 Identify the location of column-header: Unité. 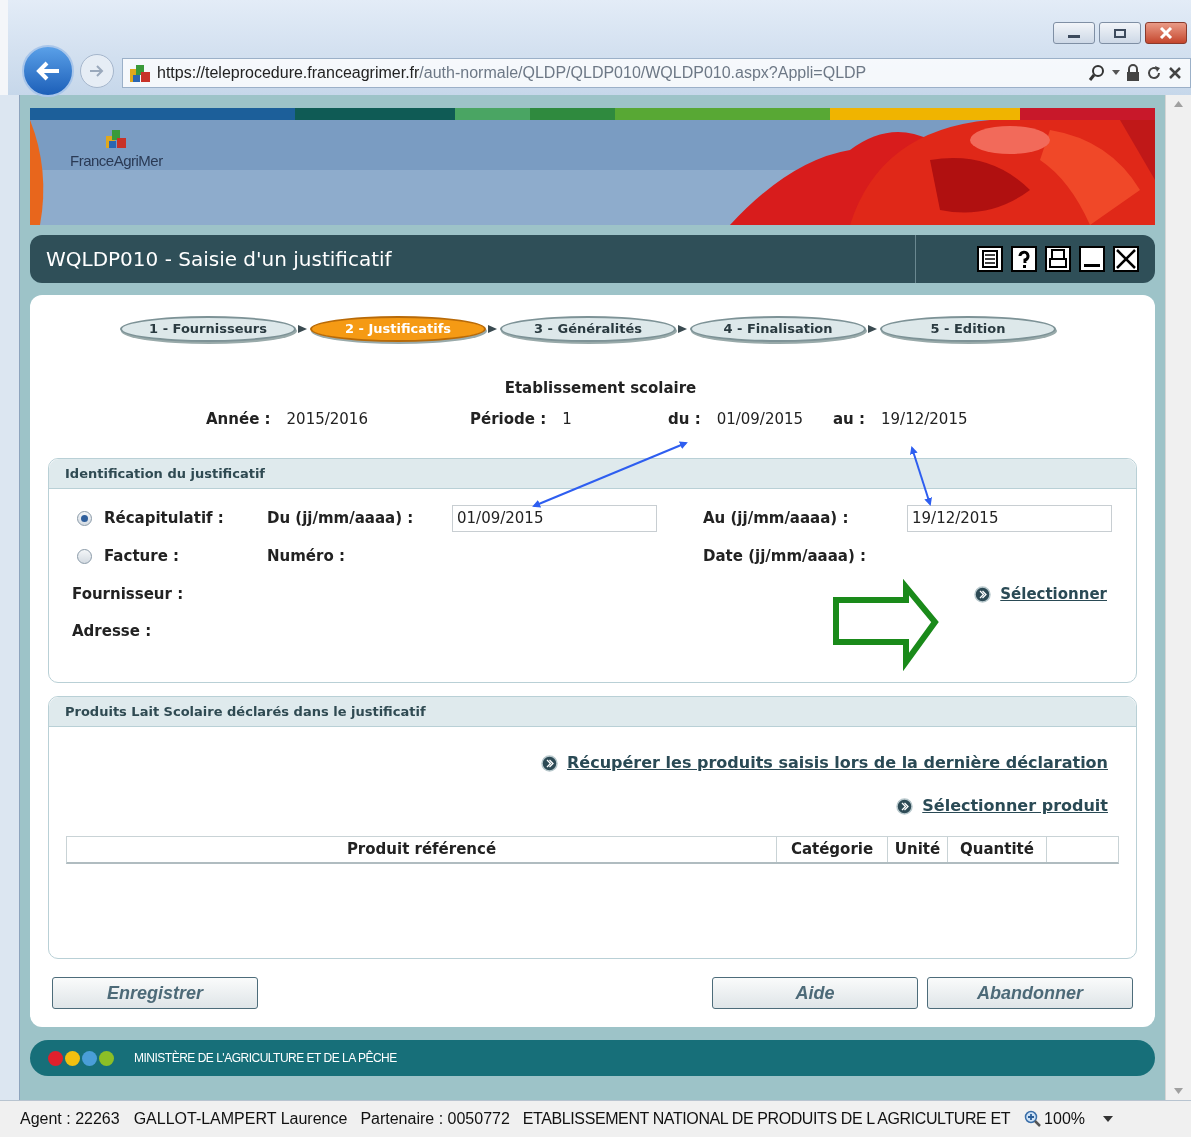
(918, 849).